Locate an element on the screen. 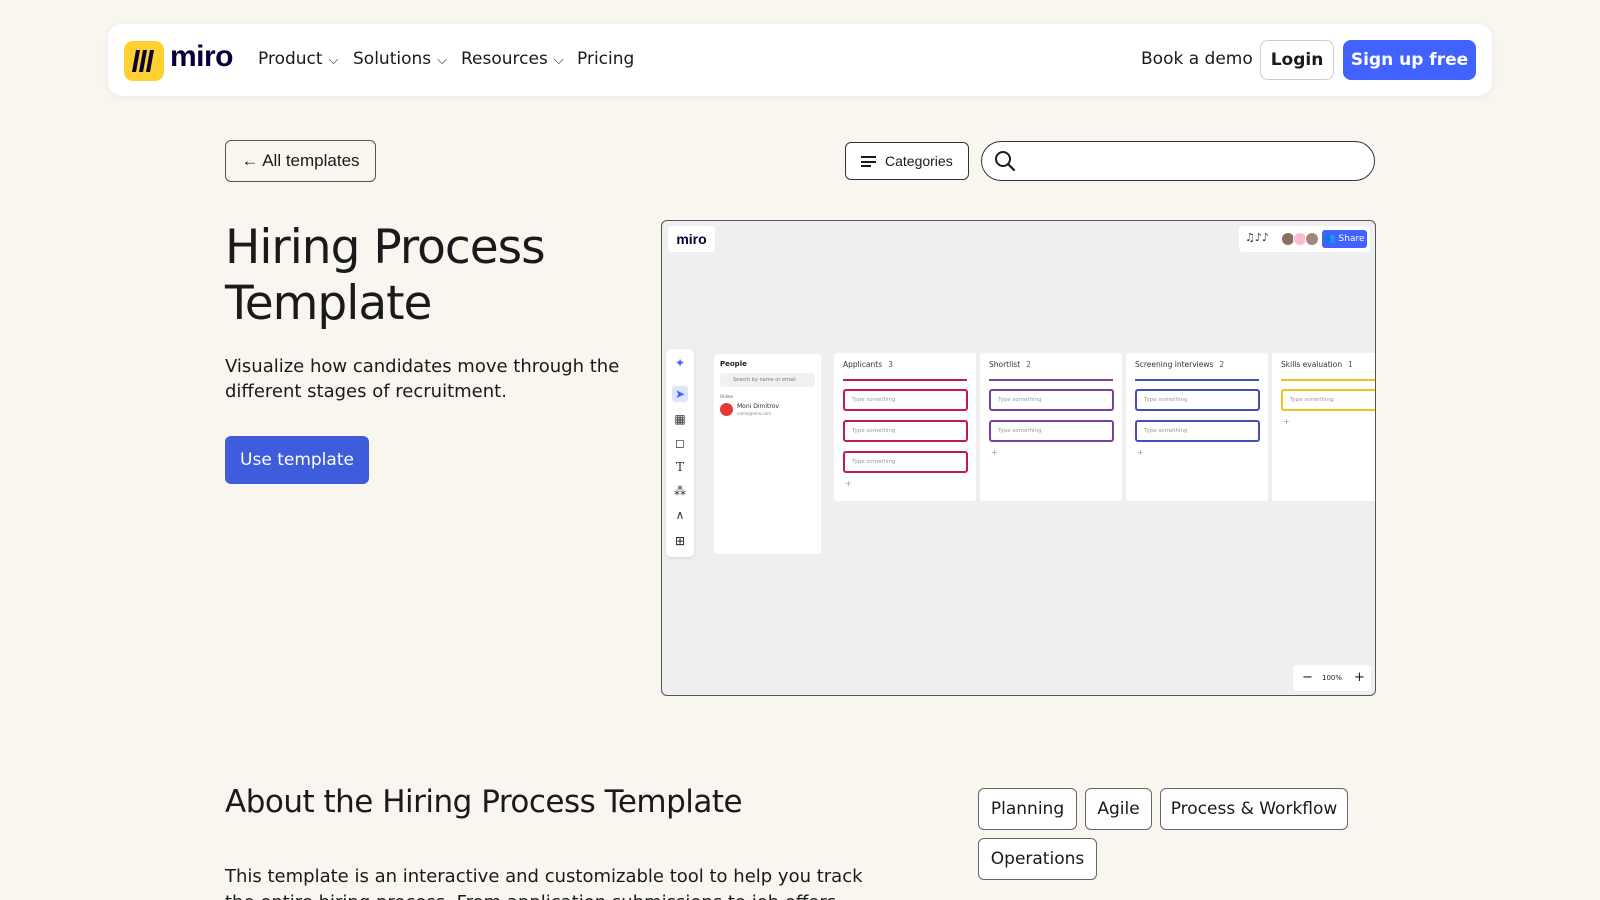 This screenshot has height=900, width=1600. login-button: Login is located at coordinates (1297, 60).